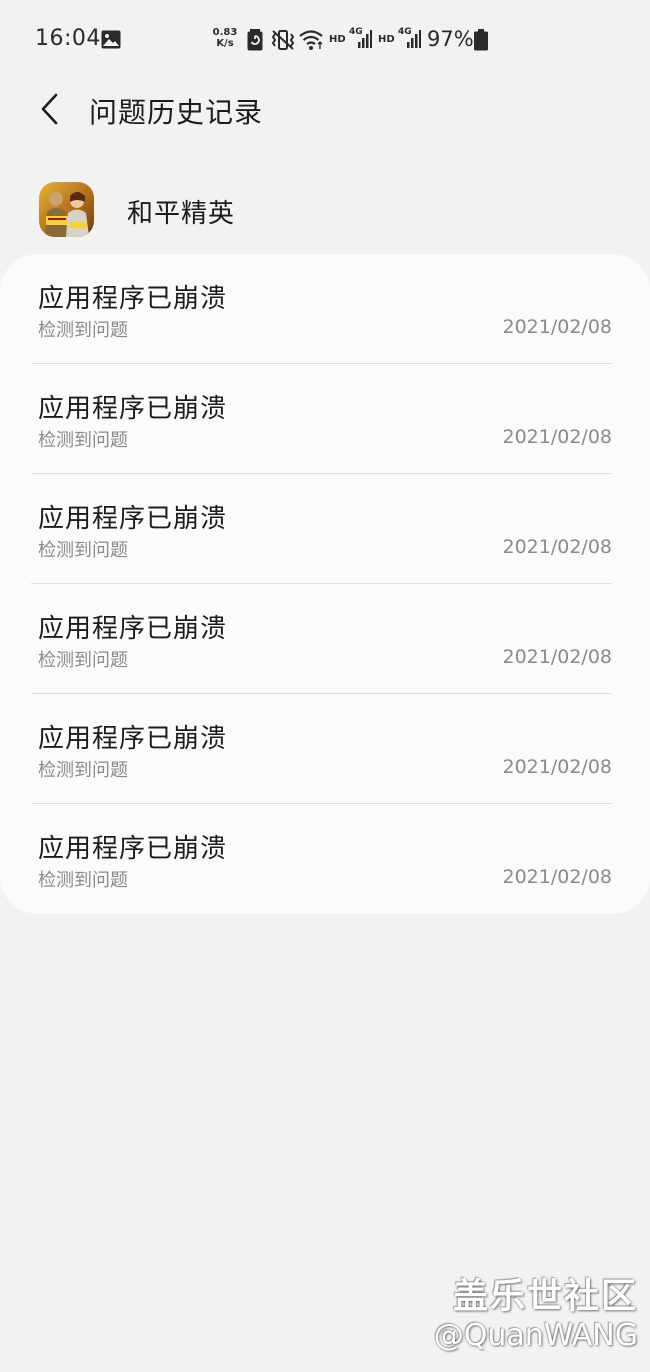  I want to click on image-icon, so click(111, 39).